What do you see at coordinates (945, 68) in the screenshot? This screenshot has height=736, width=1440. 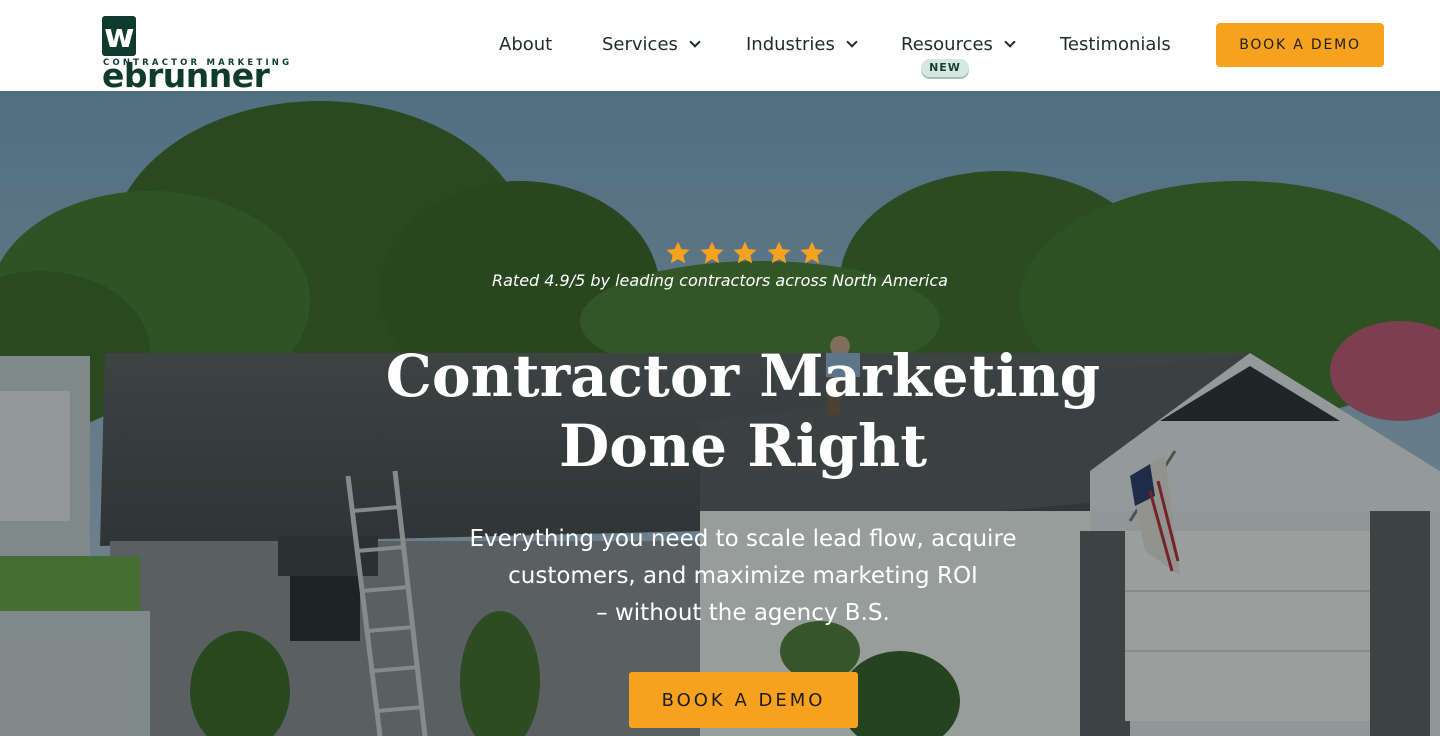 I see `new-badge: NEW` at bounding box center [945, 68].